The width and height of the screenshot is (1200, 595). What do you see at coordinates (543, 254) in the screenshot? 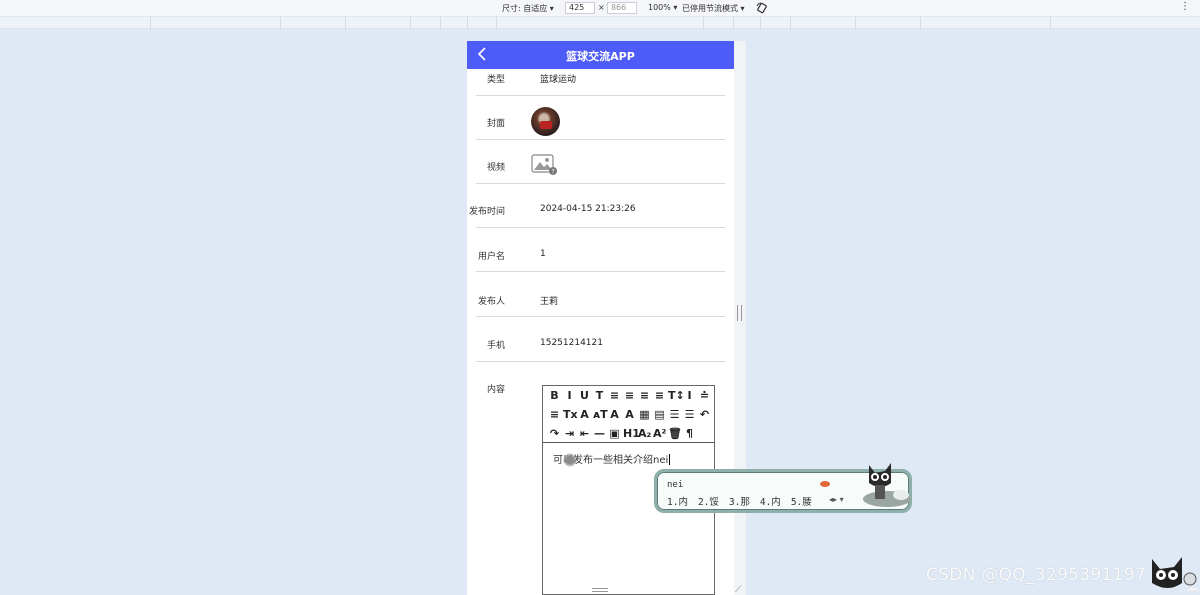
I see `field-value: 1` at bounding box center [543, 254].